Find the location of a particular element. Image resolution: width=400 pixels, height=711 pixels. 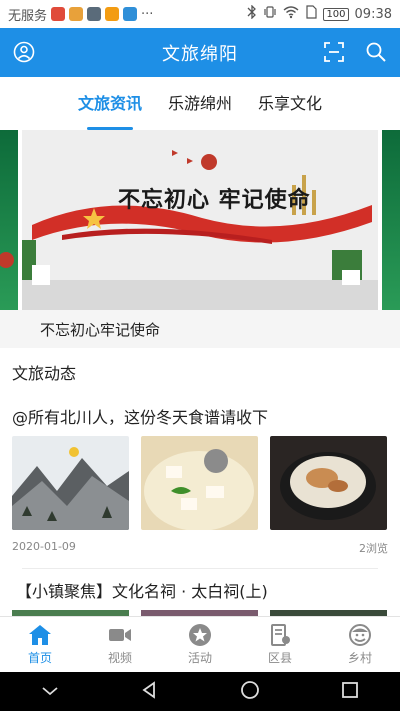

home-icon is located at coordinates (40, 635).